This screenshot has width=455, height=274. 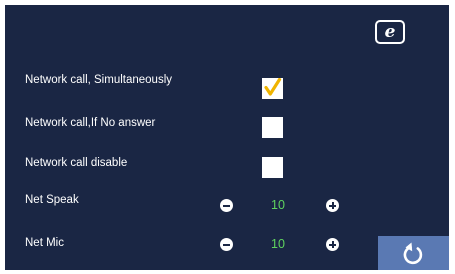 I want to click on net-mic-label: Net Mic, so click(x=44, y=243).